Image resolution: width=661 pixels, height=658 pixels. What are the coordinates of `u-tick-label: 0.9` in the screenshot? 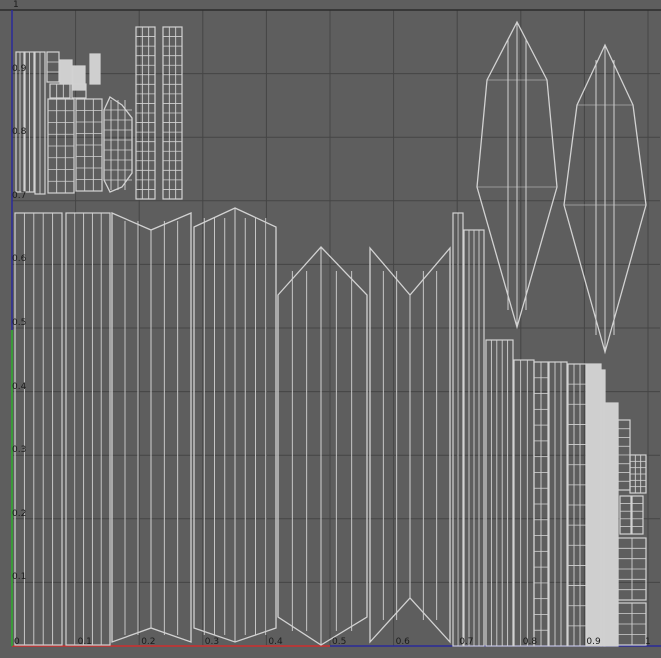 It's located at (593, 642).